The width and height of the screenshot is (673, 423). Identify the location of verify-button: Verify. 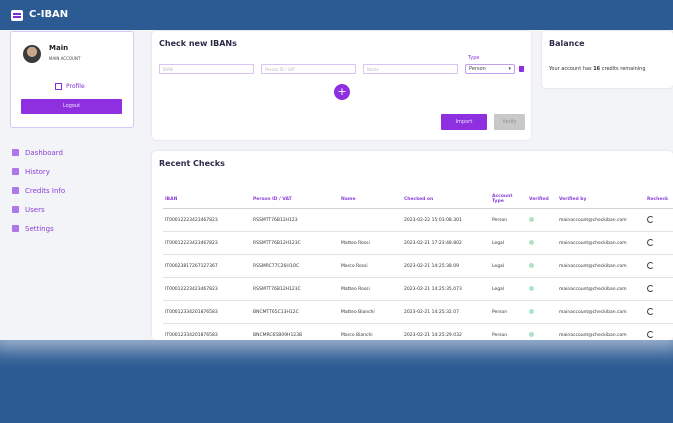
(509, 122).